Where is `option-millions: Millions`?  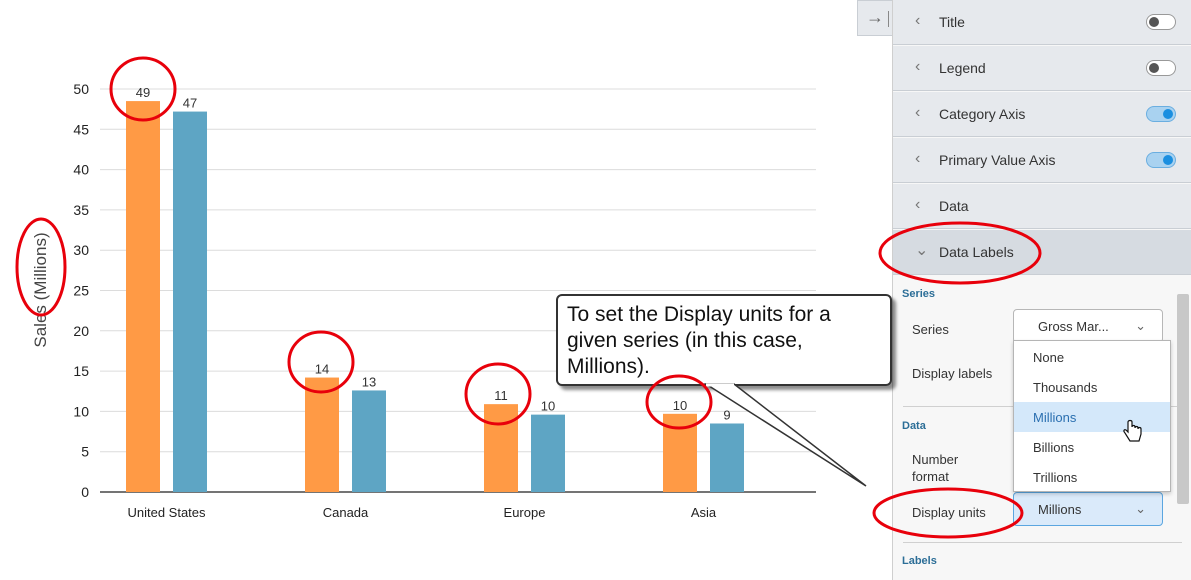
option-millions: Millions is located at coordinates (1092, 417).